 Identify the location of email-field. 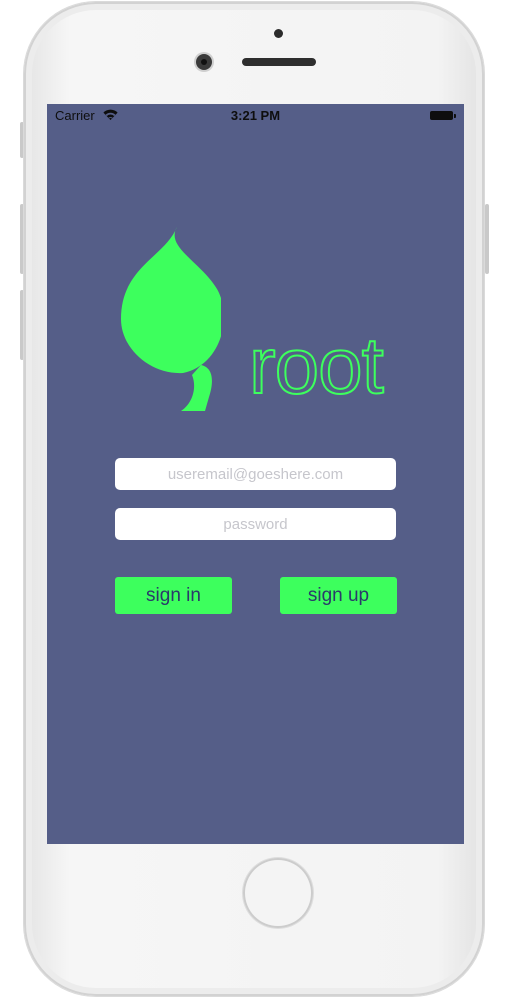
(255, 474).